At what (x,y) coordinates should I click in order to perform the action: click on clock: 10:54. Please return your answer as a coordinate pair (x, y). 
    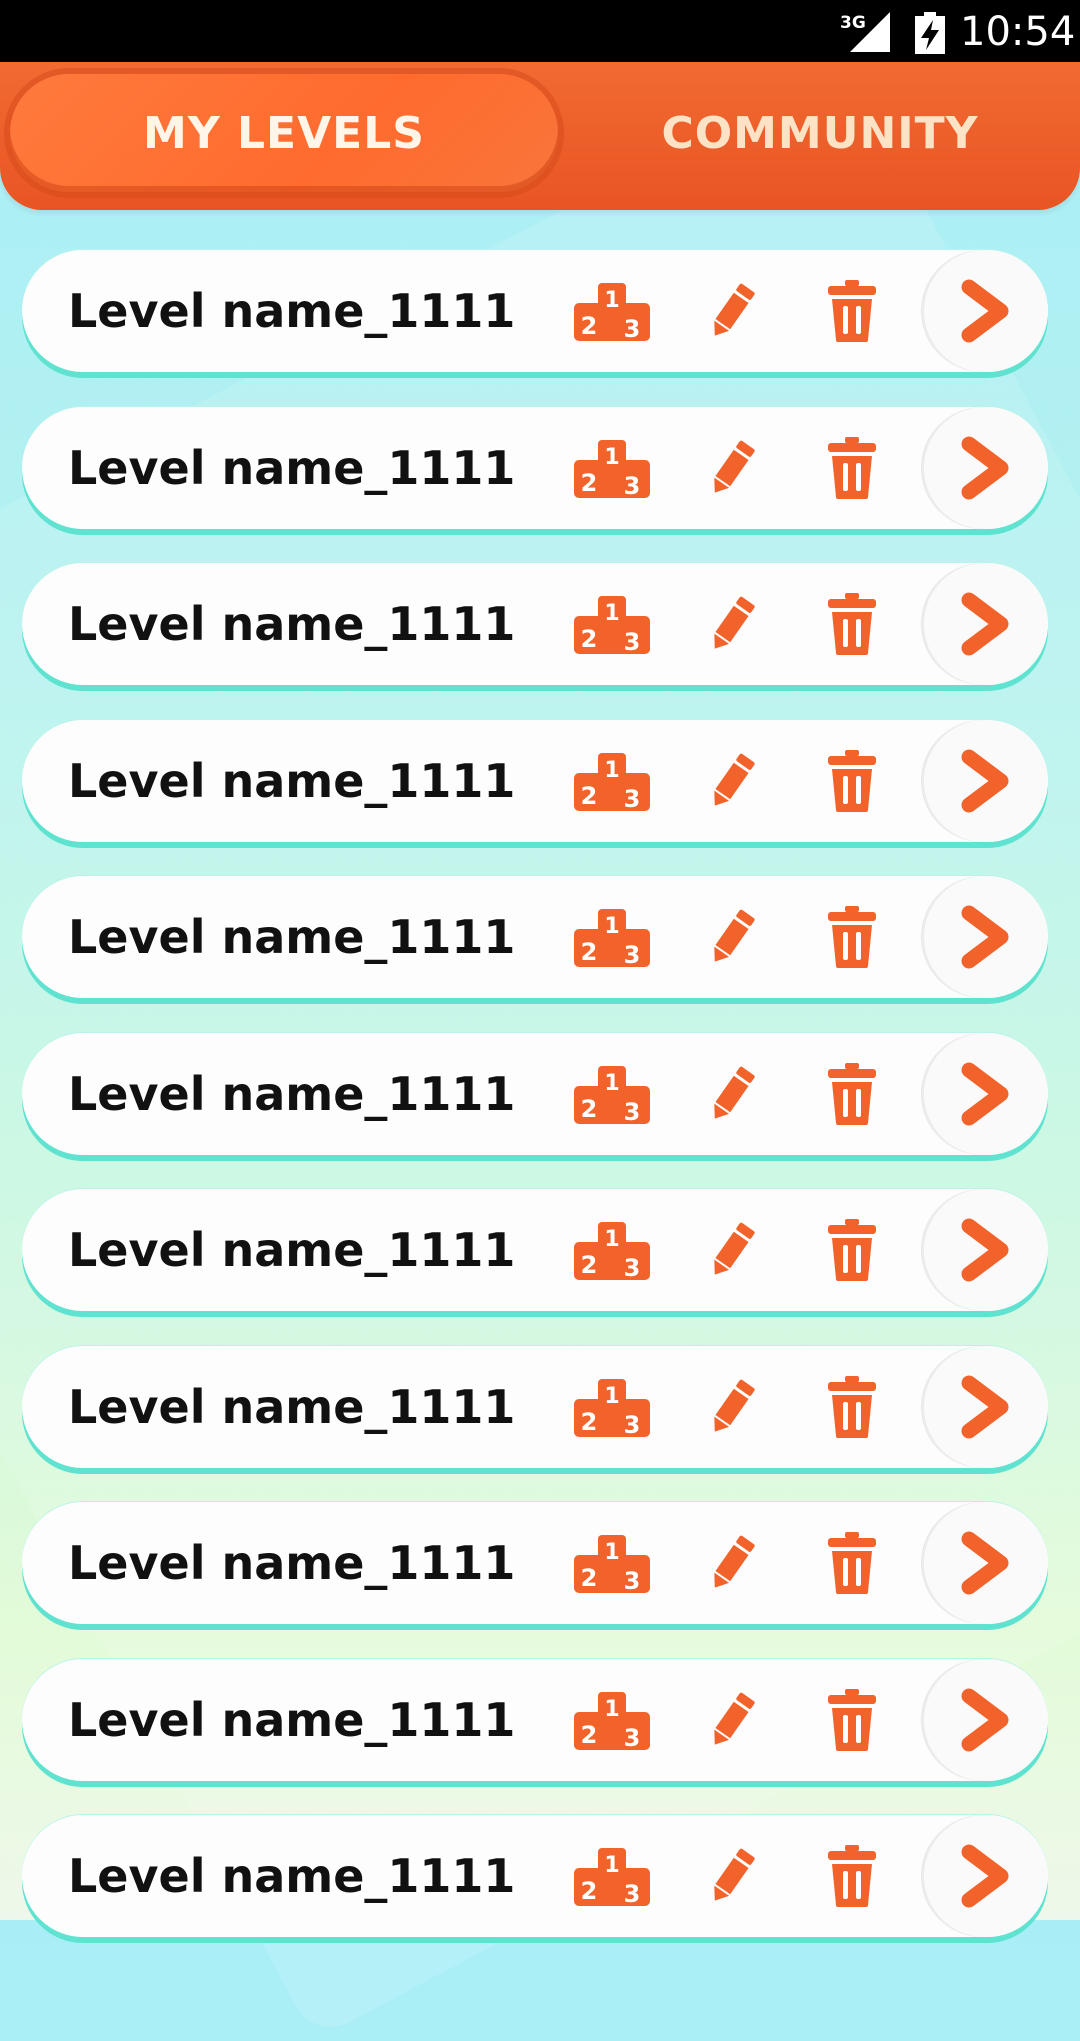
    Looking at the image, I should click on (1018, 32).